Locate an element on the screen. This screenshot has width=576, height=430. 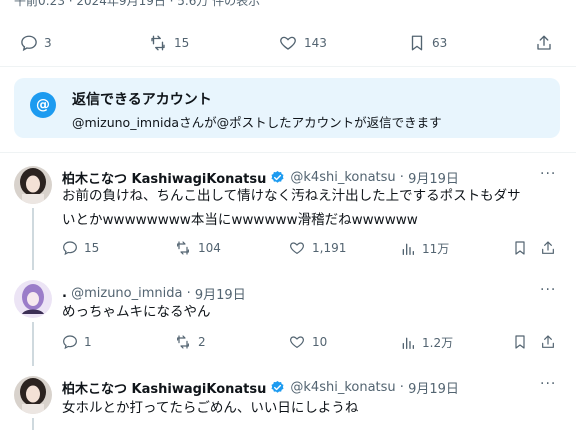
reply-action-bar: 15 104 1,191 11万 is located at coordinates (310, 250).